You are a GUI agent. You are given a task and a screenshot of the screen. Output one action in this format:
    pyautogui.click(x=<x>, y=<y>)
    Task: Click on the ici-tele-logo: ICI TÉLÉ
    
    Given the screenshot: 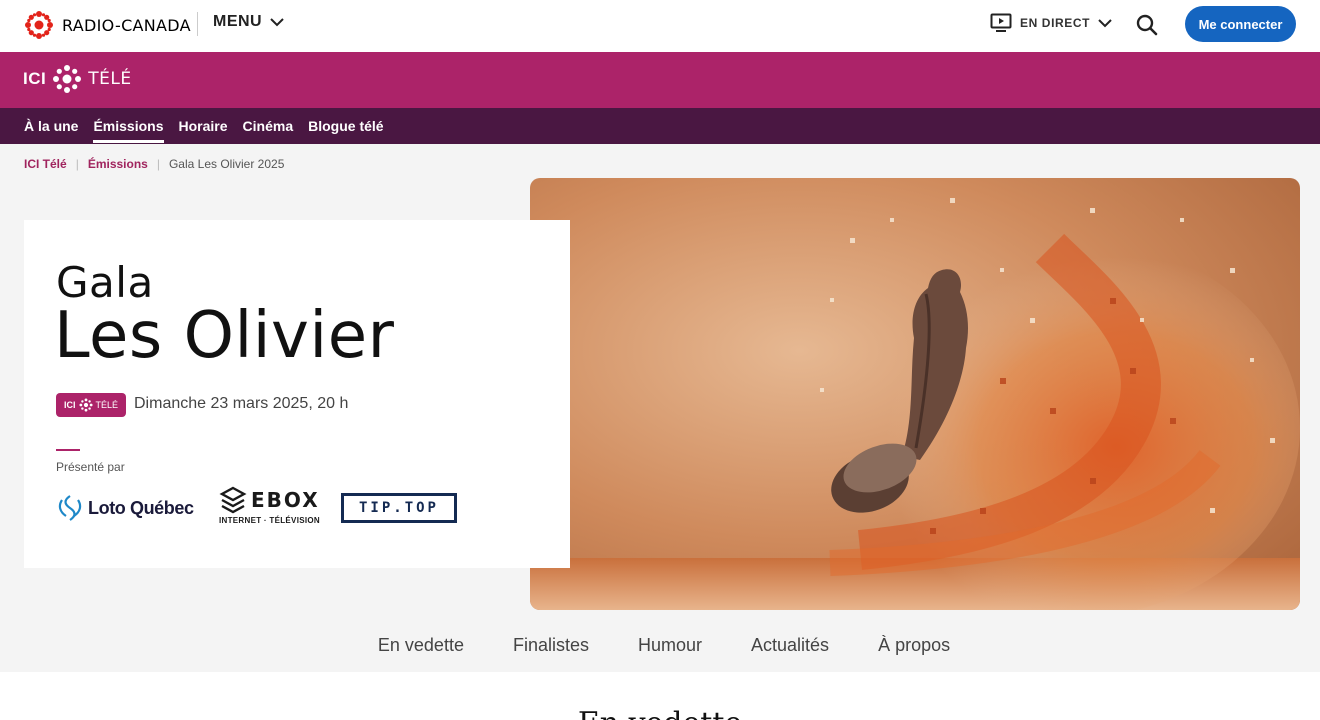 What is the action you would take?
    pyautogui.click(x=77, y=79)
    